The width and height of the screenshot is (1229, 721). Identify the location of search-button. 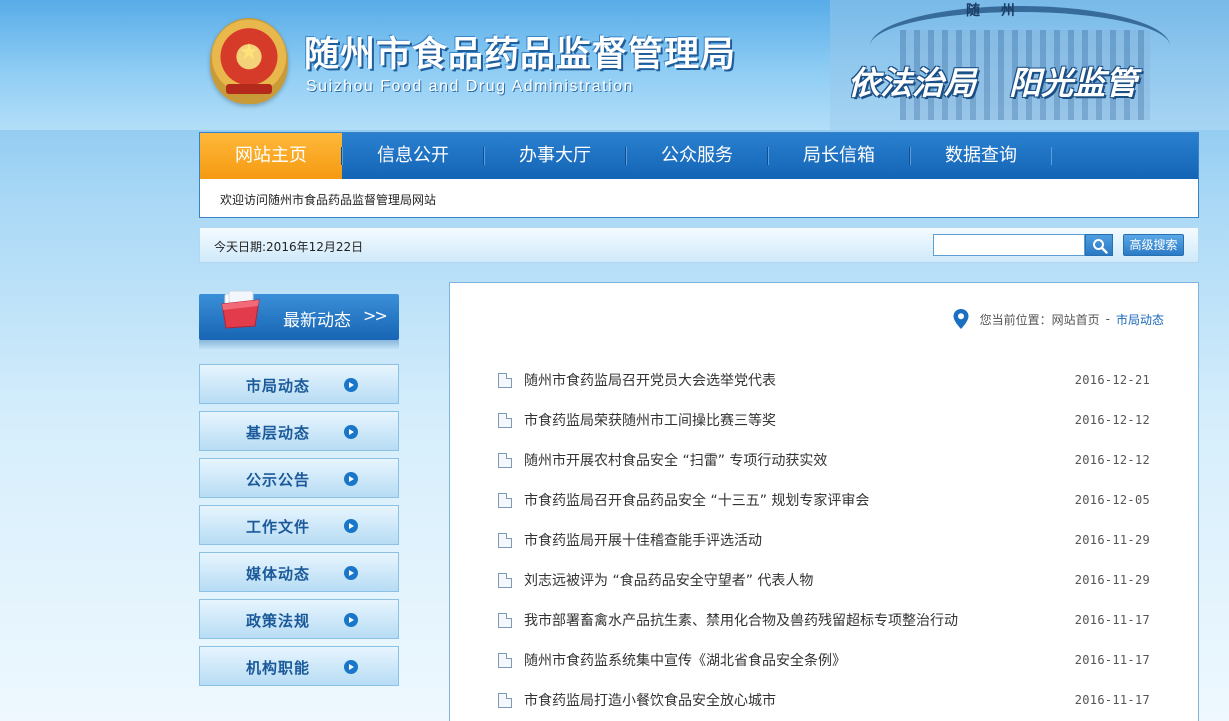
(1099, 245).